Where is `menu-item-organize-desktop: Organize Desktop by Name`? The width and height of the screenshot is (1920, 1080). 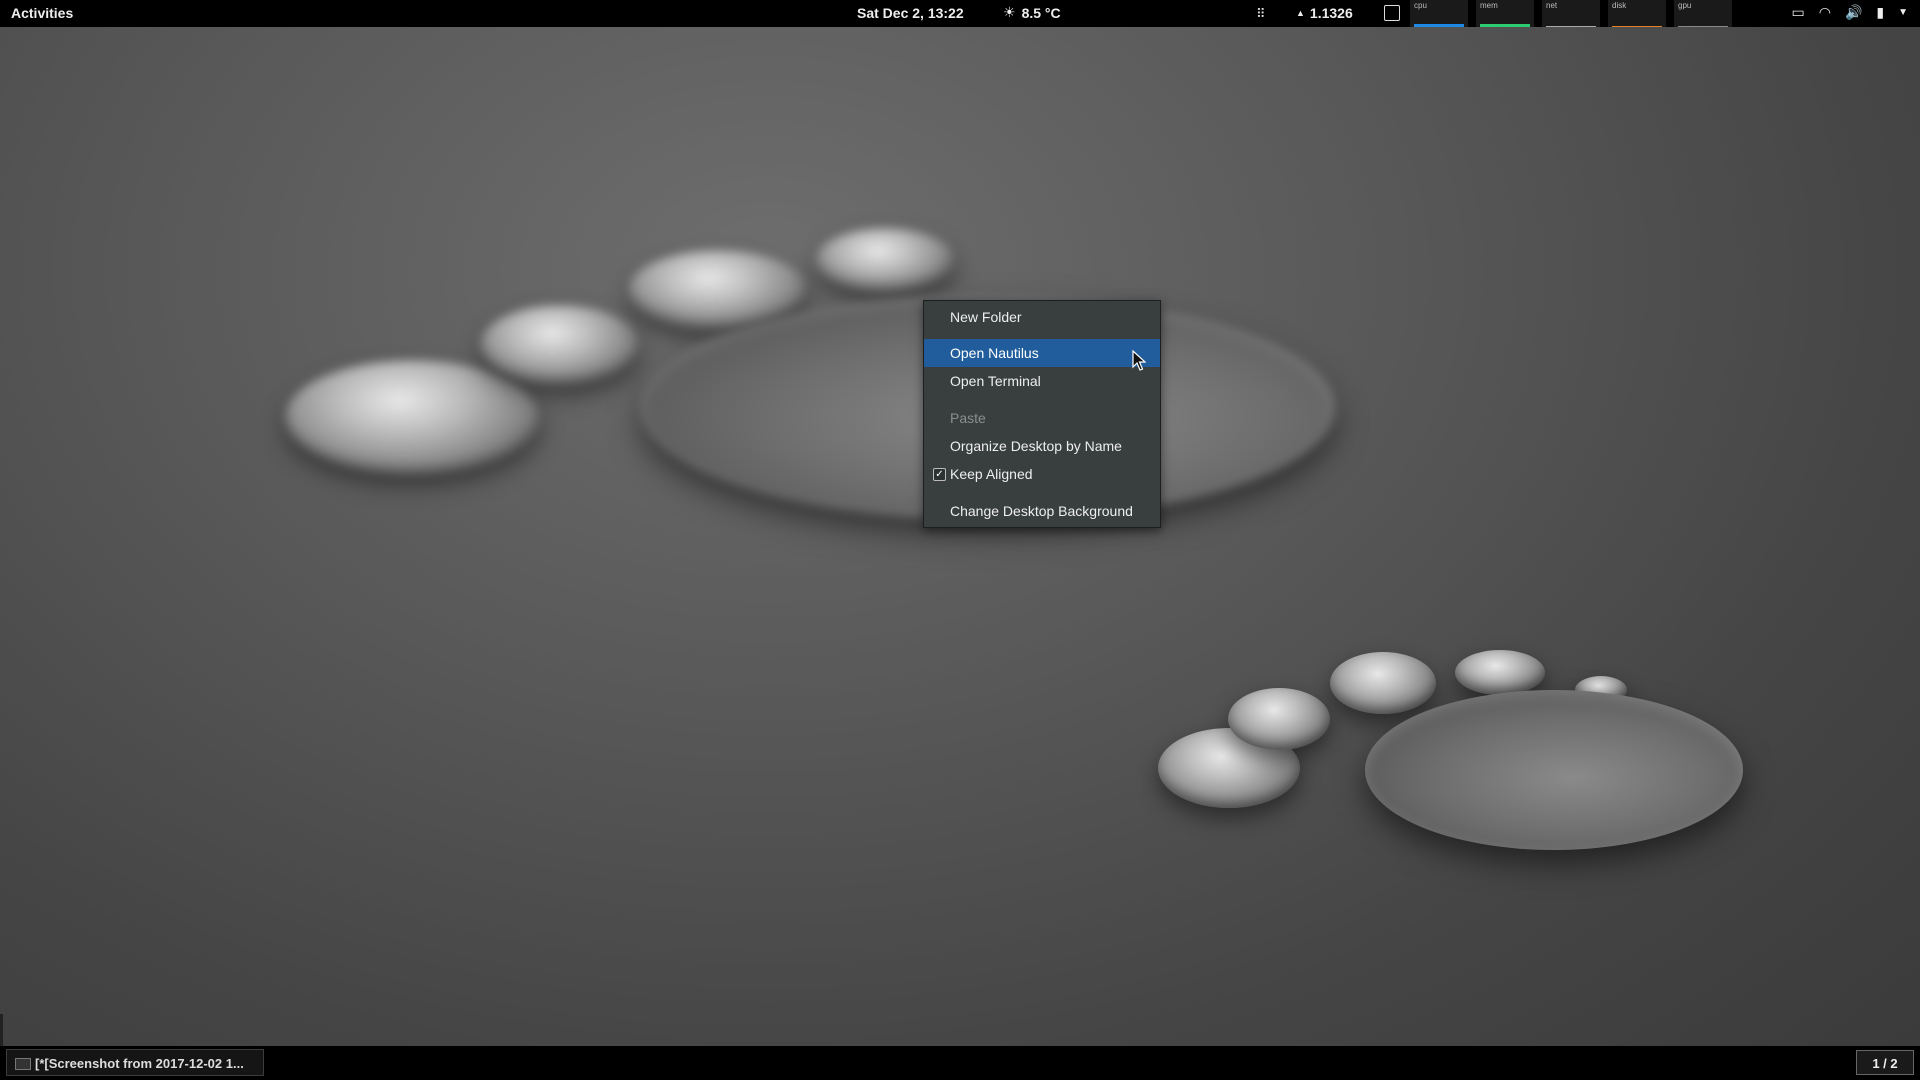
menu-item-organize-desktop: Organize Desktop by Name is located at coordinates (1042, 446).